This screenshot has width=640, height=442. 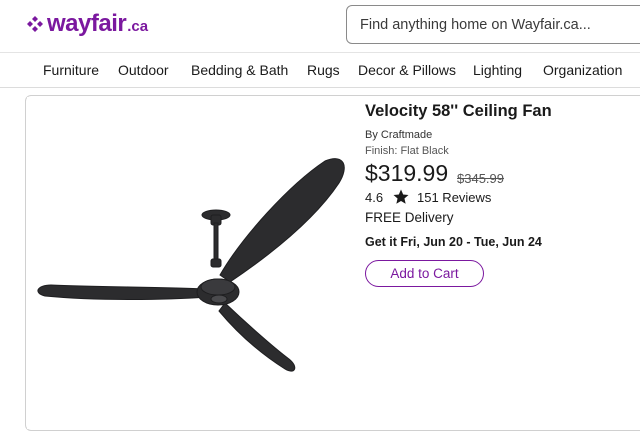 I want to click on reviews-link: 151 Reviews, so click(x=454, y=197).